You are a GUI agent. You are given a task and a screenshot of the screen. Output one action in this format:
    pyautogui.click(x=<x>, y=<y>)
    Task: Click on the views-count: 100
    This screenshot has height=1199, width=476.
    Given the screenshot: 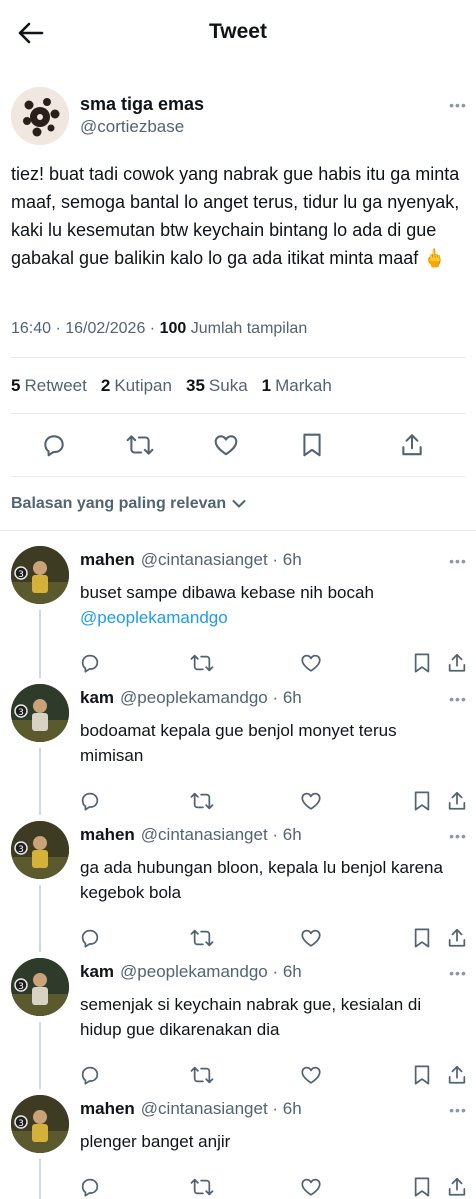 What is the action you would take?
    pyautogui.click(x=173, y=328)
    